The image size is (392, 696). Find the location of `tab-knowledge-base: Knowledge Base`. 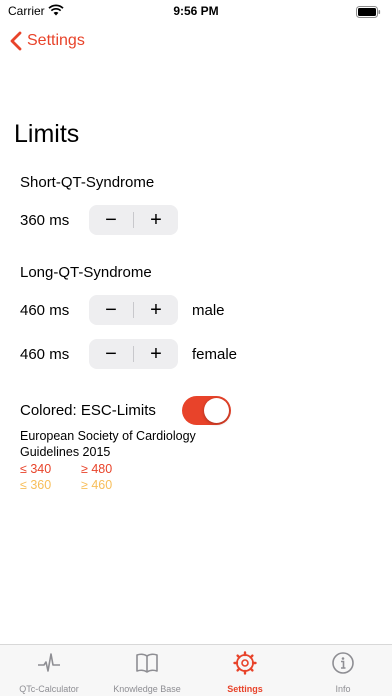

tab-knowledge-base: Knowledge Base is located at coordinates (147, 670).